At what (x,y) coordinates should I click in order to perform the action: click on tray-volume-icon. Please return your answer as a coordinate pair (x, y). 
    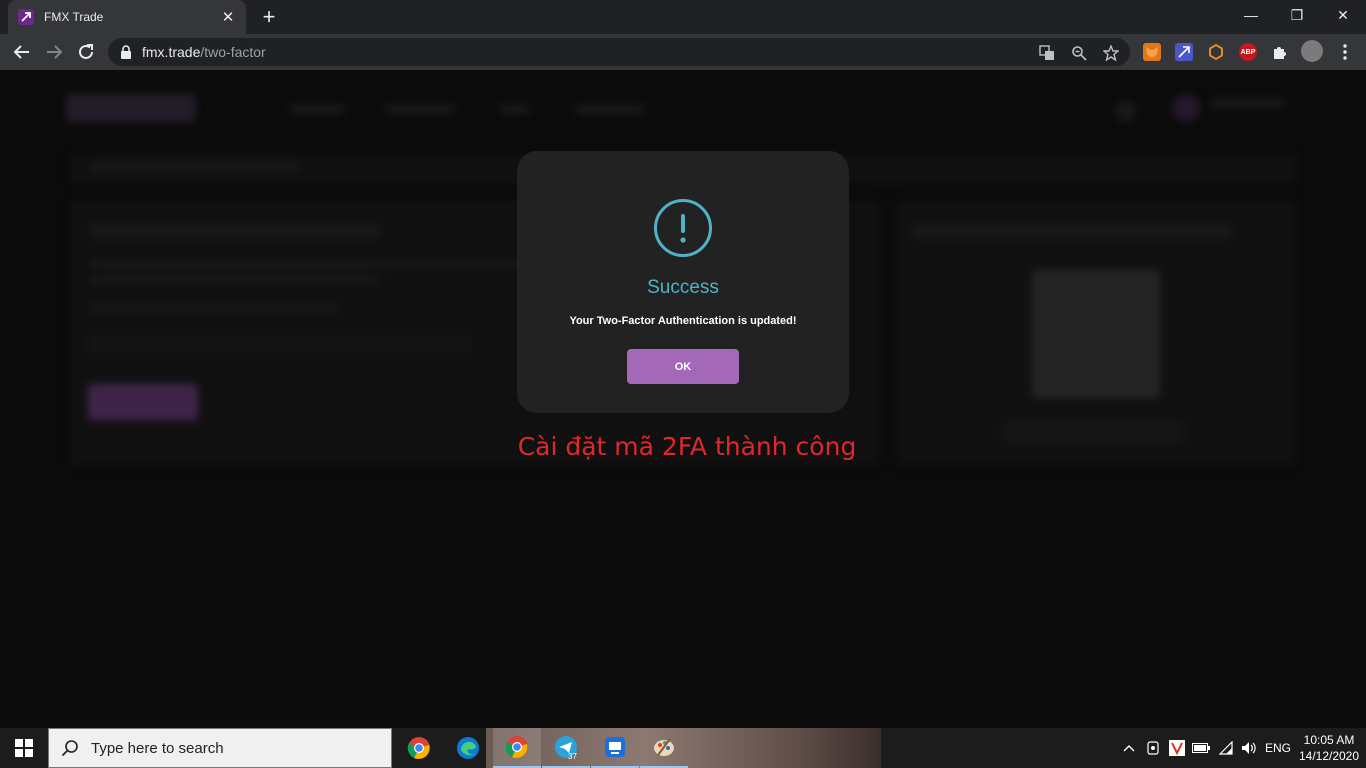
    Looking at the image, I should click on (1249, 748).